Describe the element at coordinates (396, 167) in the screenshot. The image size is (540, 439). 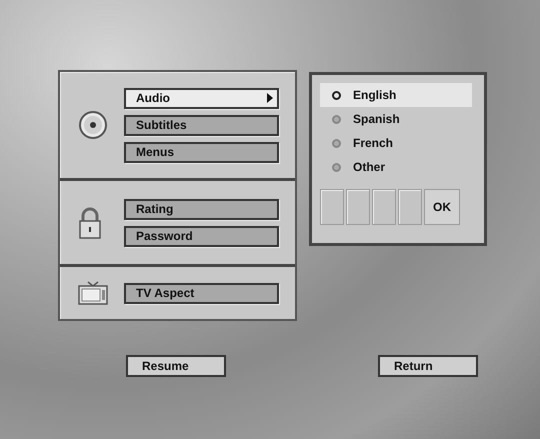
I see `language-option: Other` at that location.